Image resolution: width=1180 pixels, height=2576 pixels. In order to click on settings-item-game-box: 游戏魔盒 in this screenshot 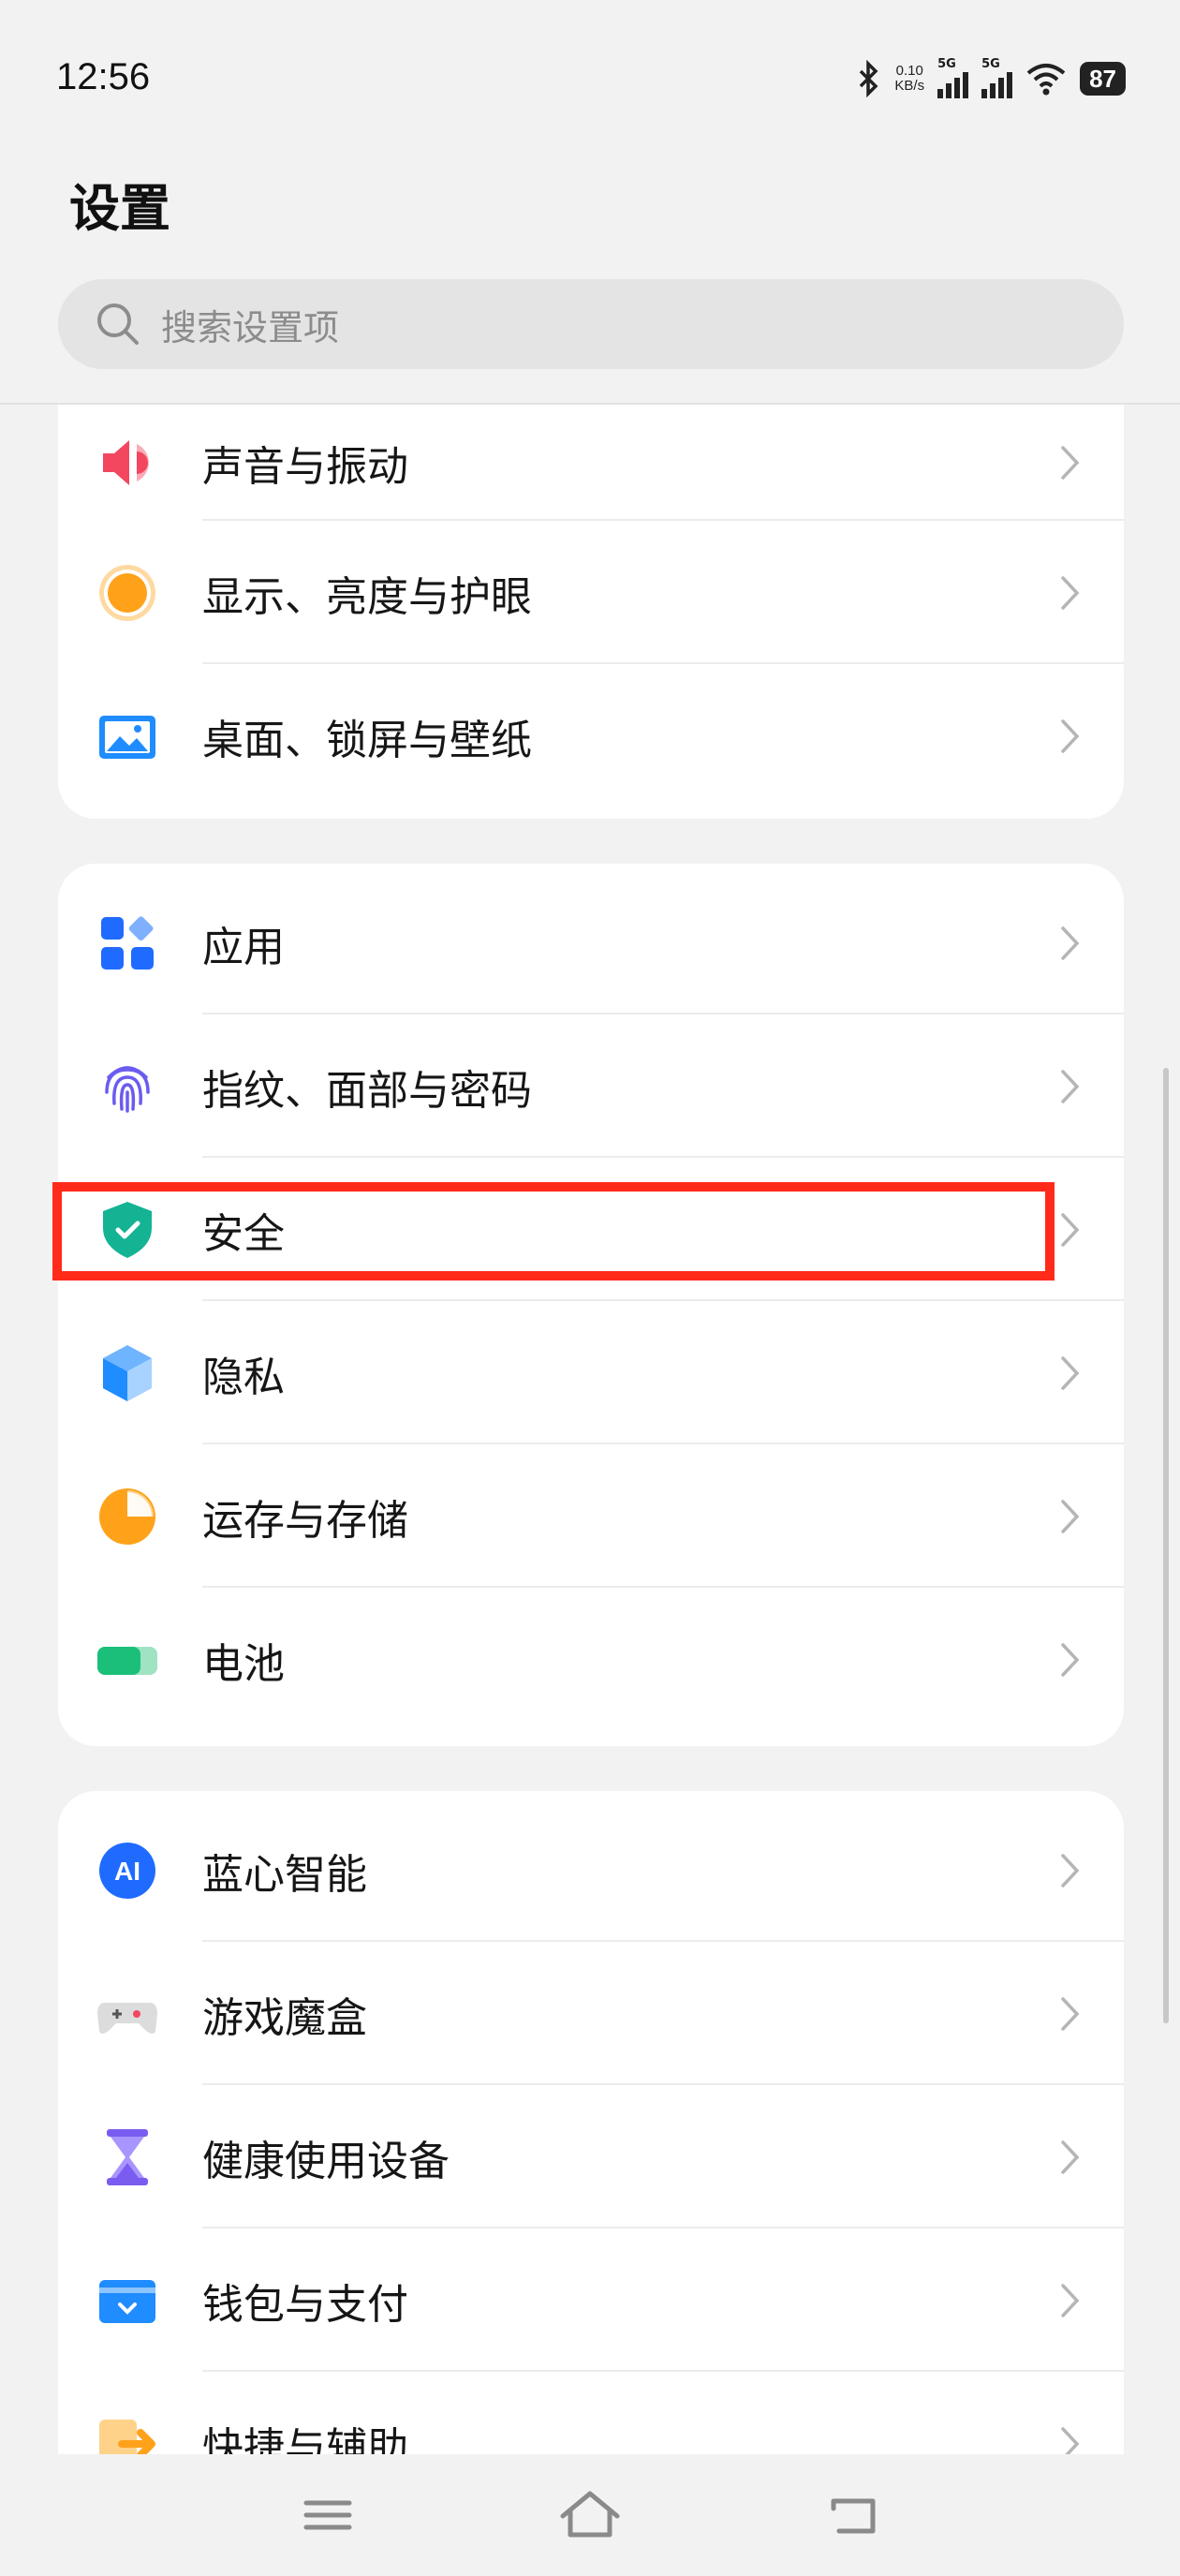, I will do `click(591, 2013)`.